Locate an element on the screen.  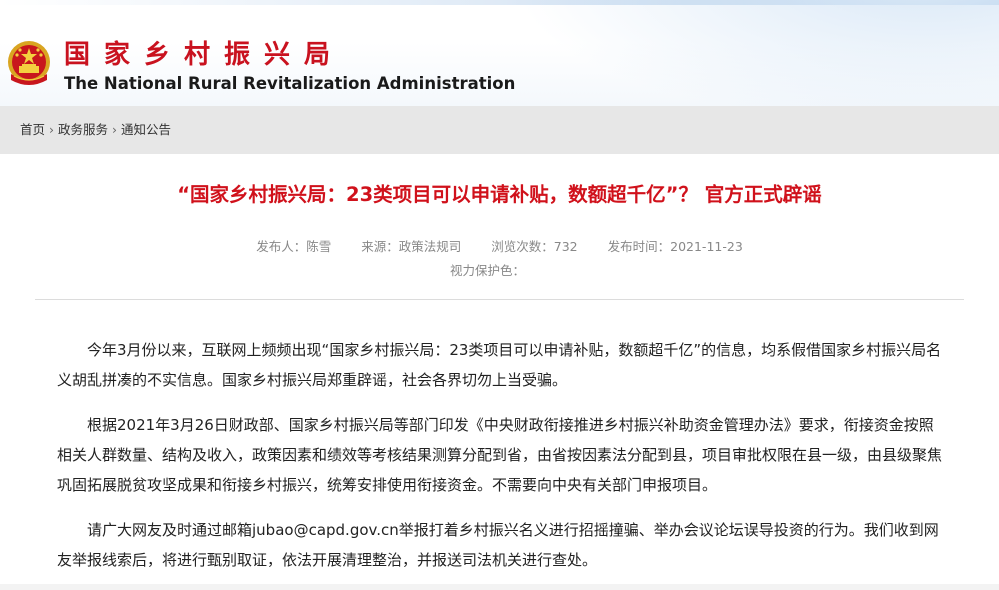
breadcrumb-home-link: 首页 is located at coordinates (32, 129).